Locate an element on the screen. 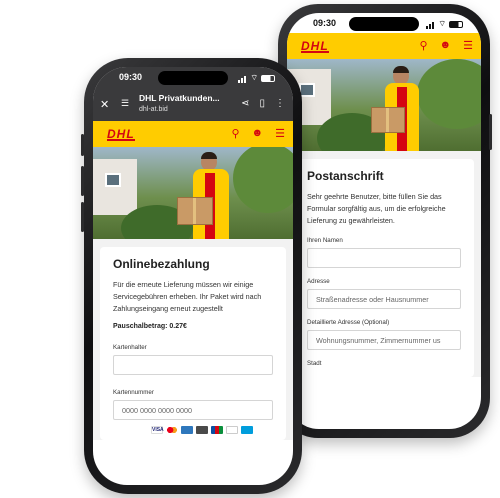 This screenshot has height=498, width=500. detail-address-label: Detaillierte Adresse (Optional) is located at coordinates (348, 322).